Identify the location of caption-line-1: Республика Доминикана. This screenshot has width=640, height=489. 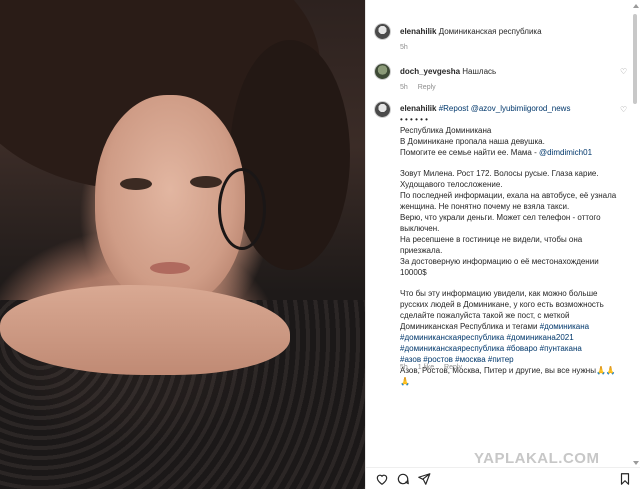
(446, 130).